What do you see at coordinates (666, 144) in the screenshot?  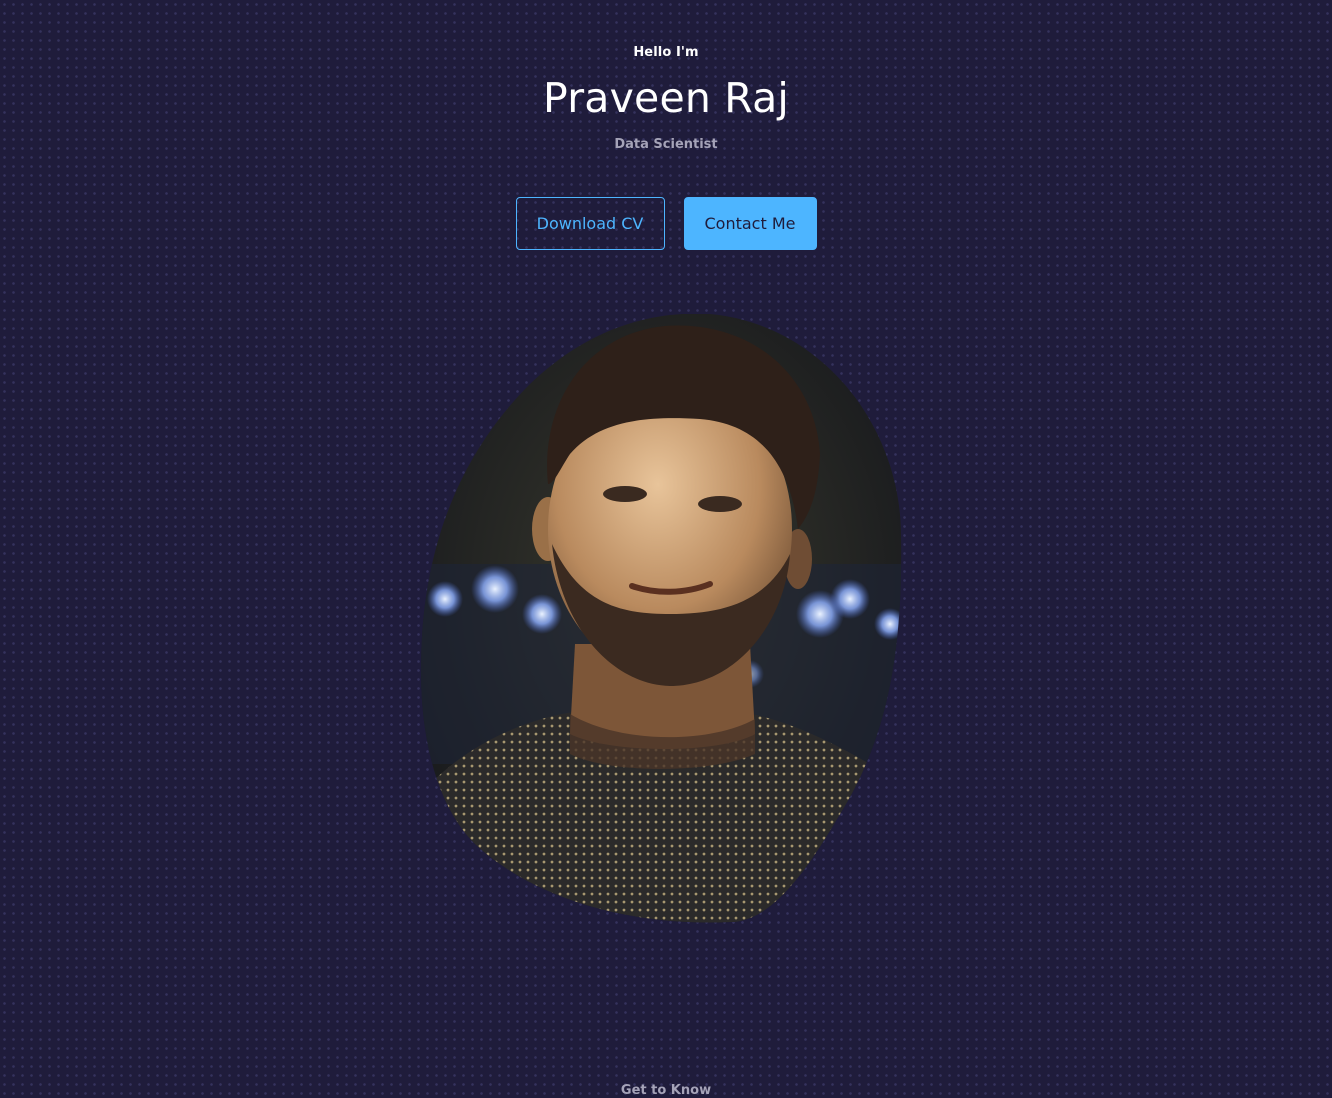 I see `hero-role: Data Scientist` at bounding box center [666, 144].